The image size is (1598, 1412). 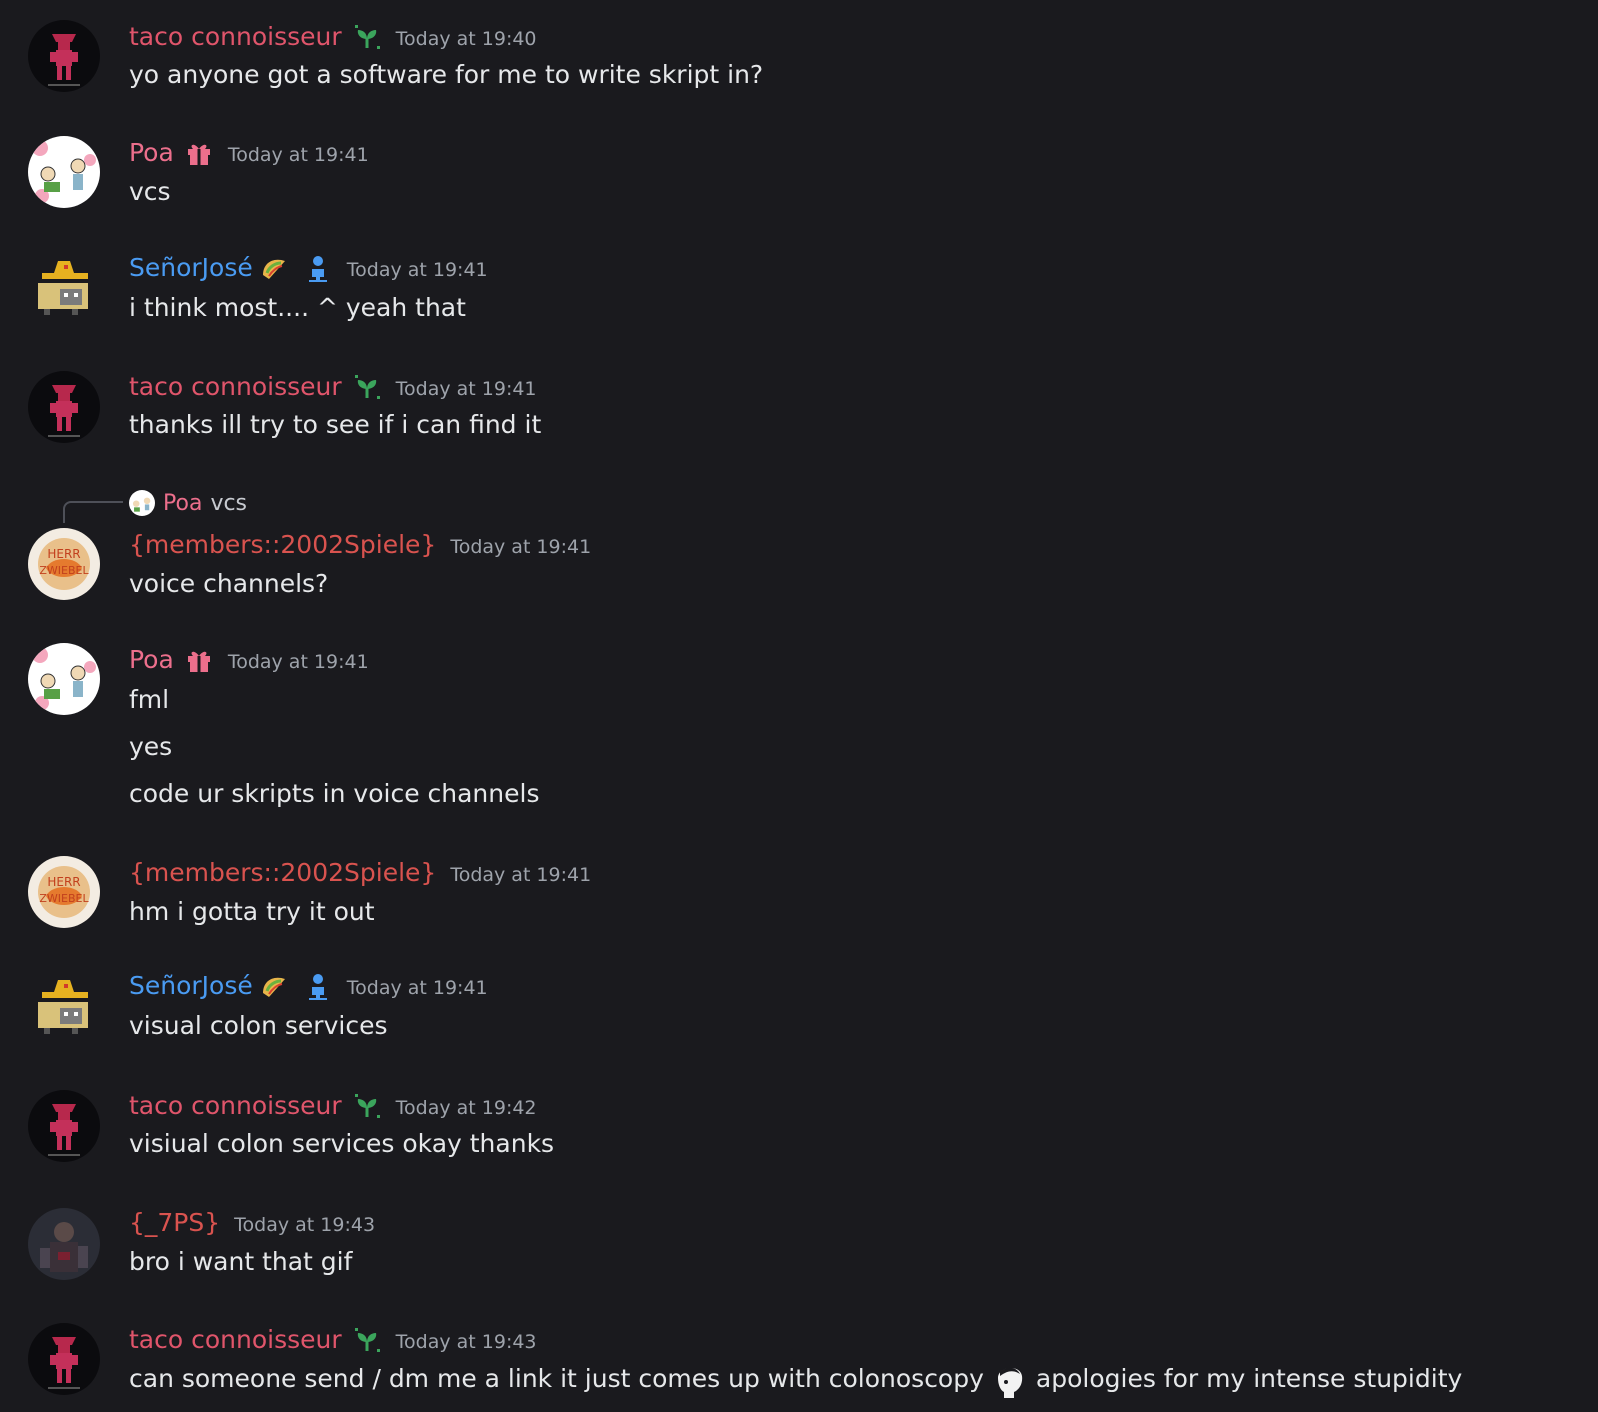 I want to click on reply-content: vcs, so click(x=228, y=503).